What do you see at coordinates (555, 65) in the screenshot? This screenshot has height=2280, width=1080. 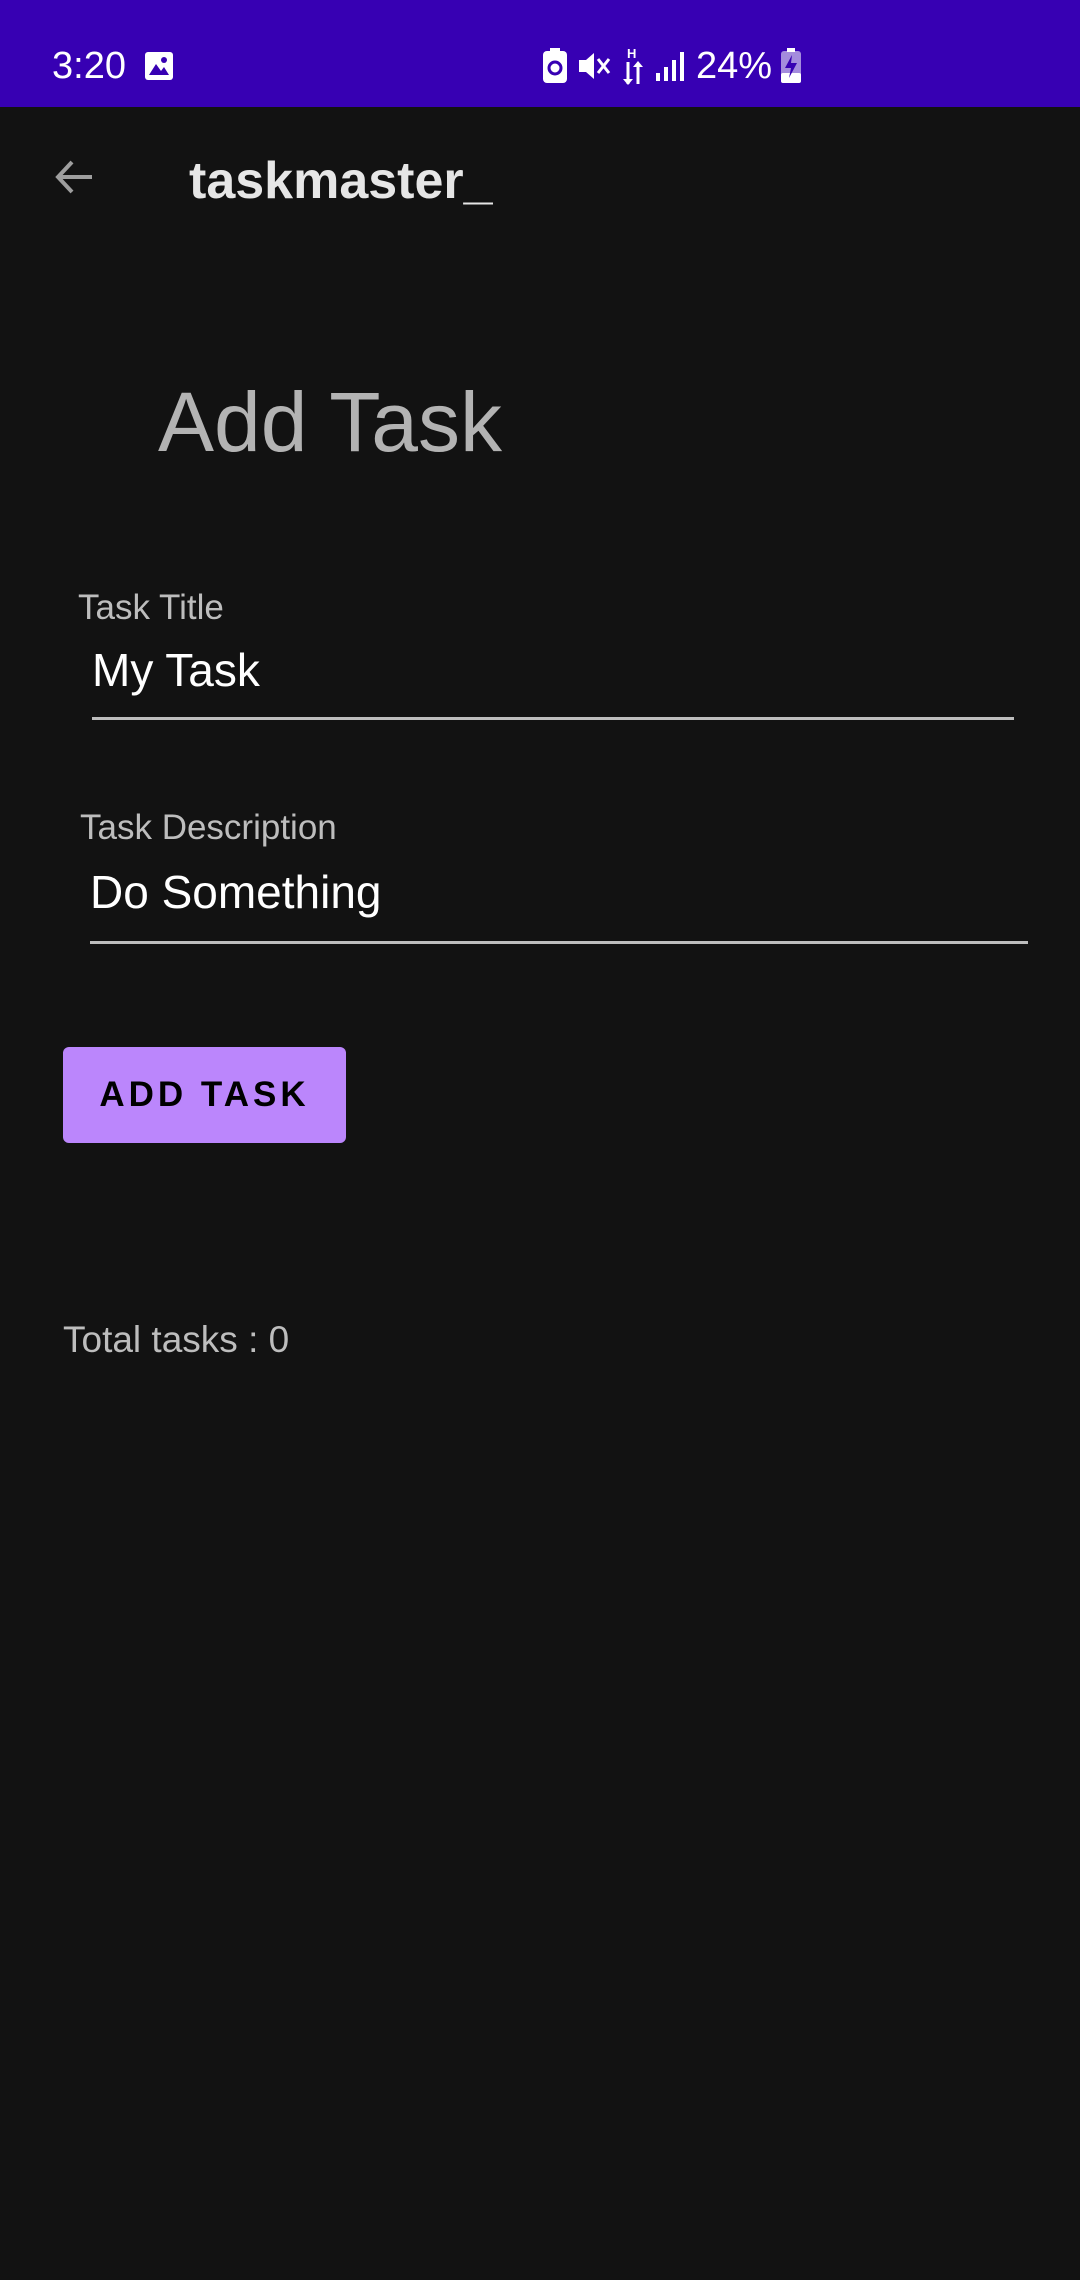 I see `battery-saver-icon` at bounding box center [555, 65].